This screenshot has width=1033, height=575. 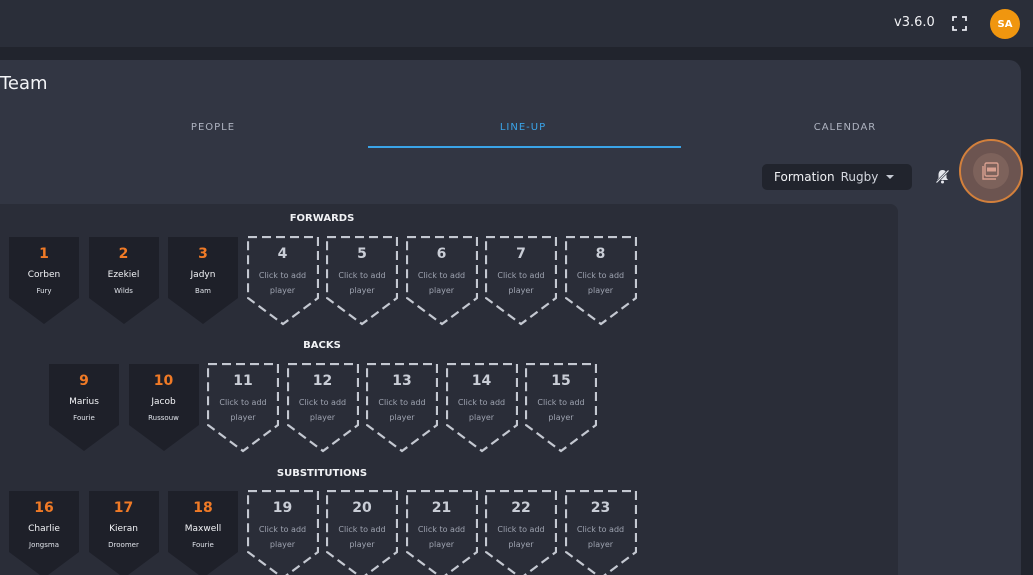 I want to click on empty-player-slot: 12 Click to add player, so click(x=322, y=408).